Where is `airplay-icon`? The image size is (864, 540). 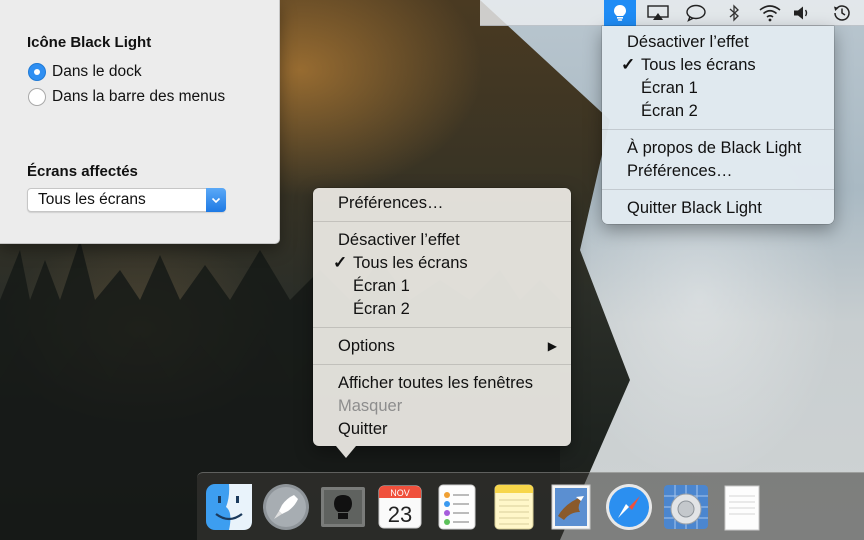 airplay-icon is located at coordinates (658, 12).